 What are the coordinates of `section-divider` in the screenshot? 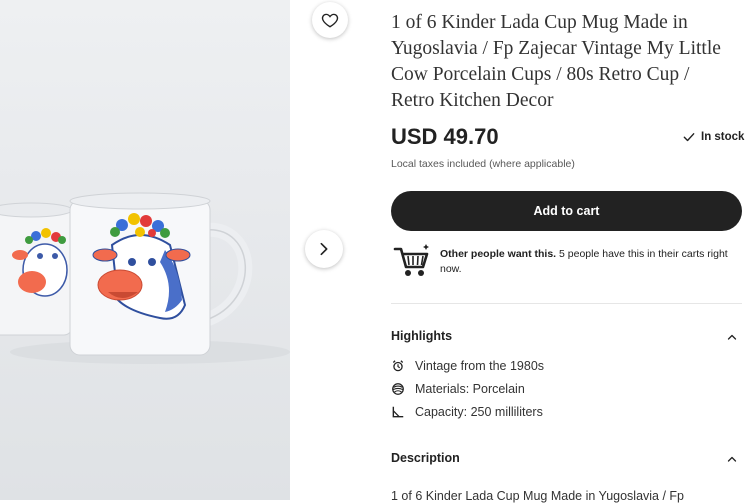 It's located at (566, 303).